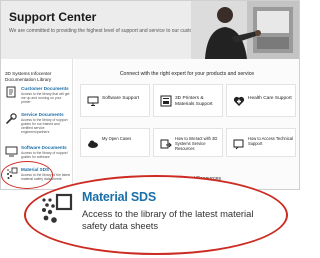 This screenshot has width=320, height=258. I want to click on sidebar-item-label: Service Documents, so click(42, 114).